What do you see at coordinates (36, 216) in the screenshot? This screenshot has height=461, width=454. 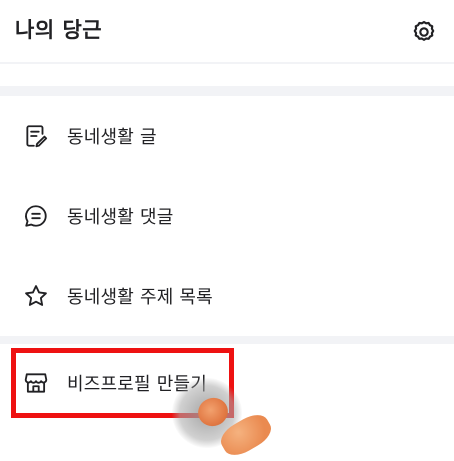 I see `comment-icon` at bounding box center [36, 216].